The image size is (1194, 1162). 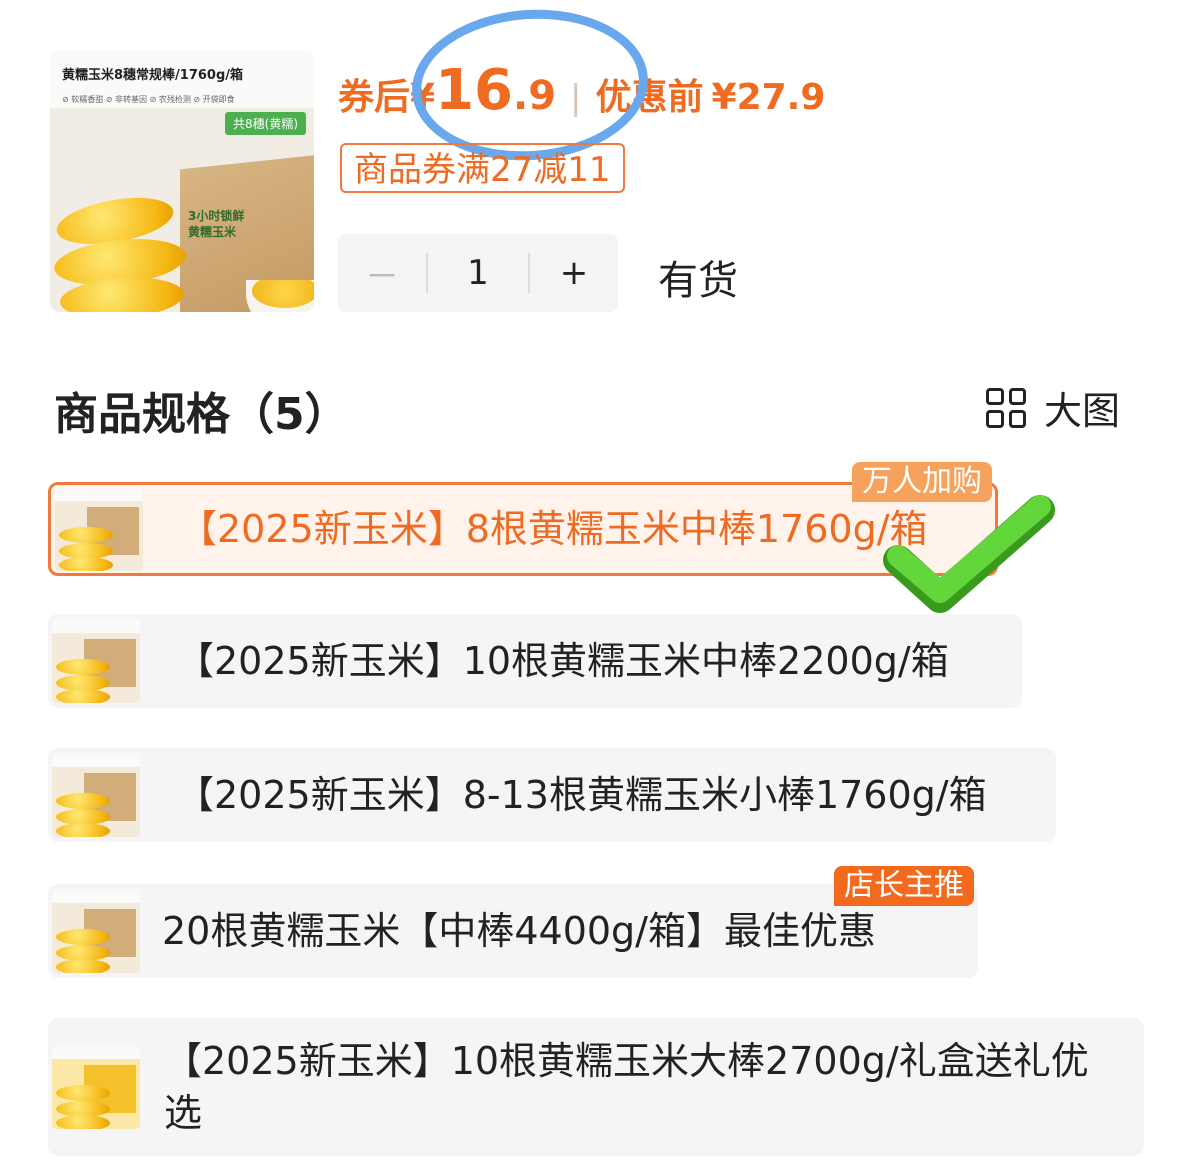 What do you see at coordinates (265, 123) in the screenshot?
I see `thumbnail-badge: 共8穗(黄糯)` at bounding box center [265, 123].